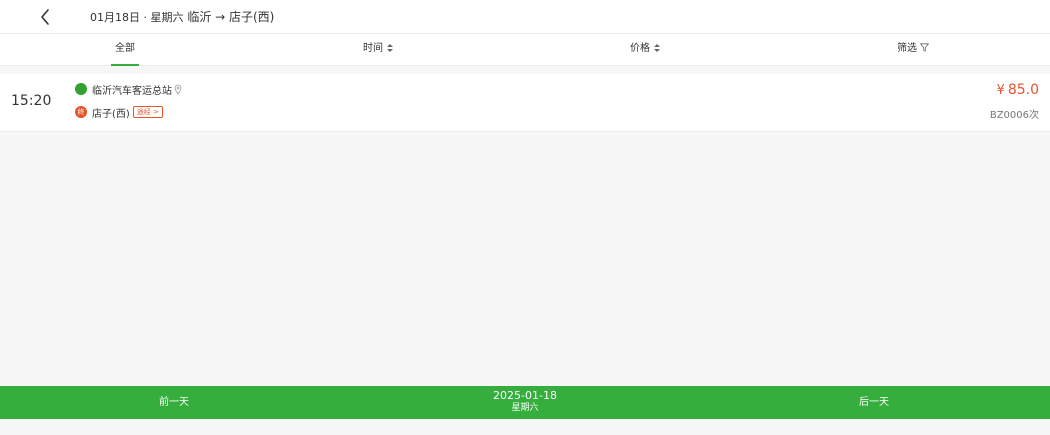 Image resolution: width=1050 pixels, height=435 pixels. I want to click on sort-price-button: 价格, so click(645, 50).